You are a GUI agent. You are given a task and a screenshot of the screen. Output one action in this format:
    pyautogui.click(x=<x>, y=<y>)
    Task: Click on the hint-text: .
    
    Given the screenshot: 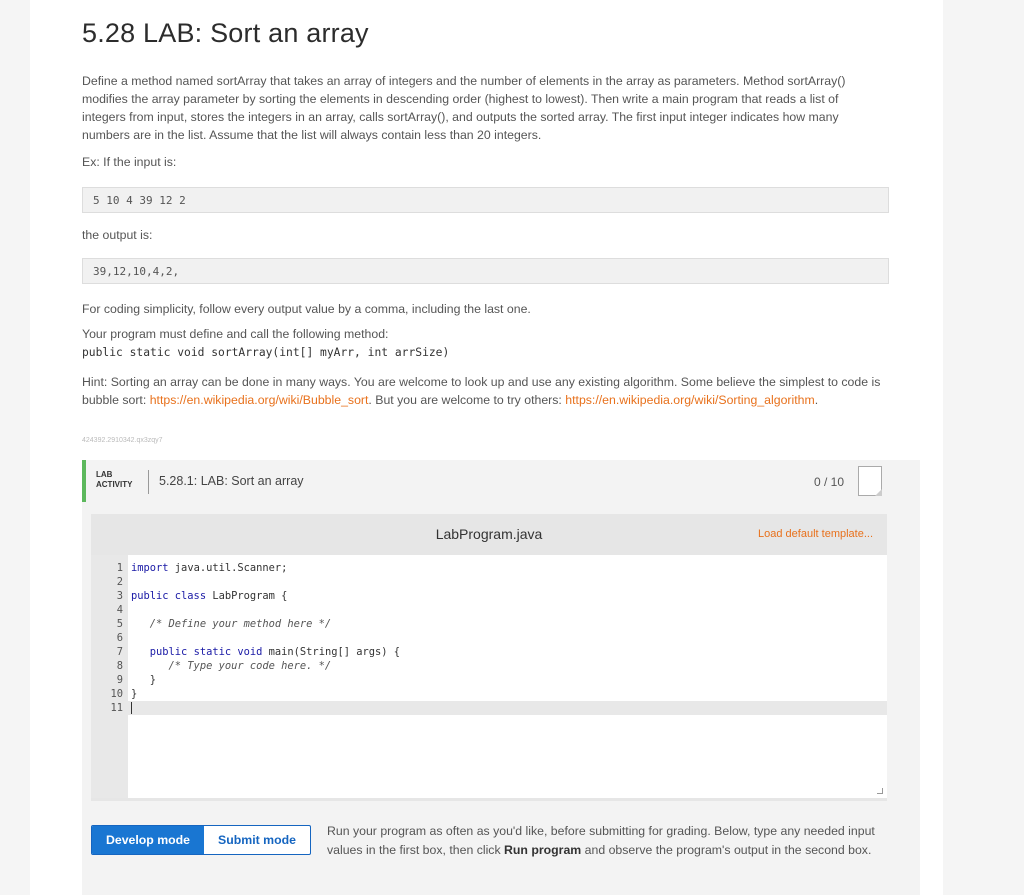 What is the action you would take?
    pyautogui.click(x=816, y=400)
    